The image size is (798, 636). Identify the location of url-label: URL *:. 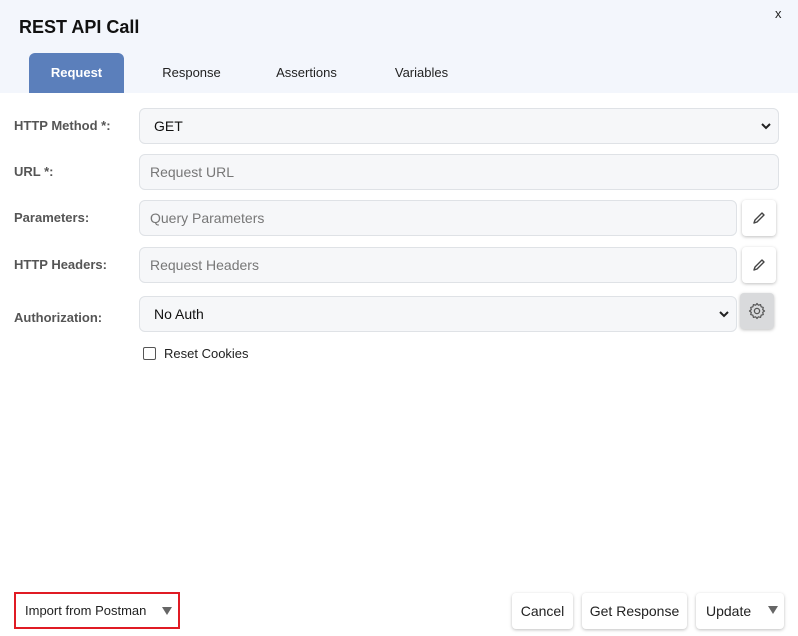
(34, 171).